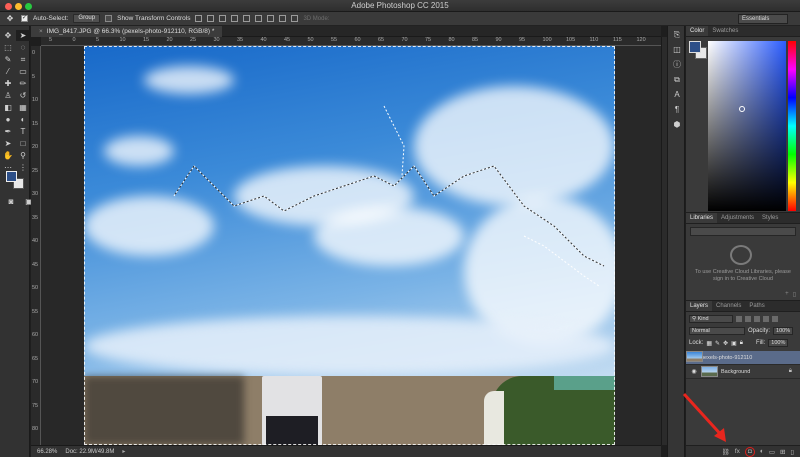  What do you see at coordinates (23, 71) in the screenshot?
I see `ruler-tool-icon: ▭` at bounding box center [23, 71].